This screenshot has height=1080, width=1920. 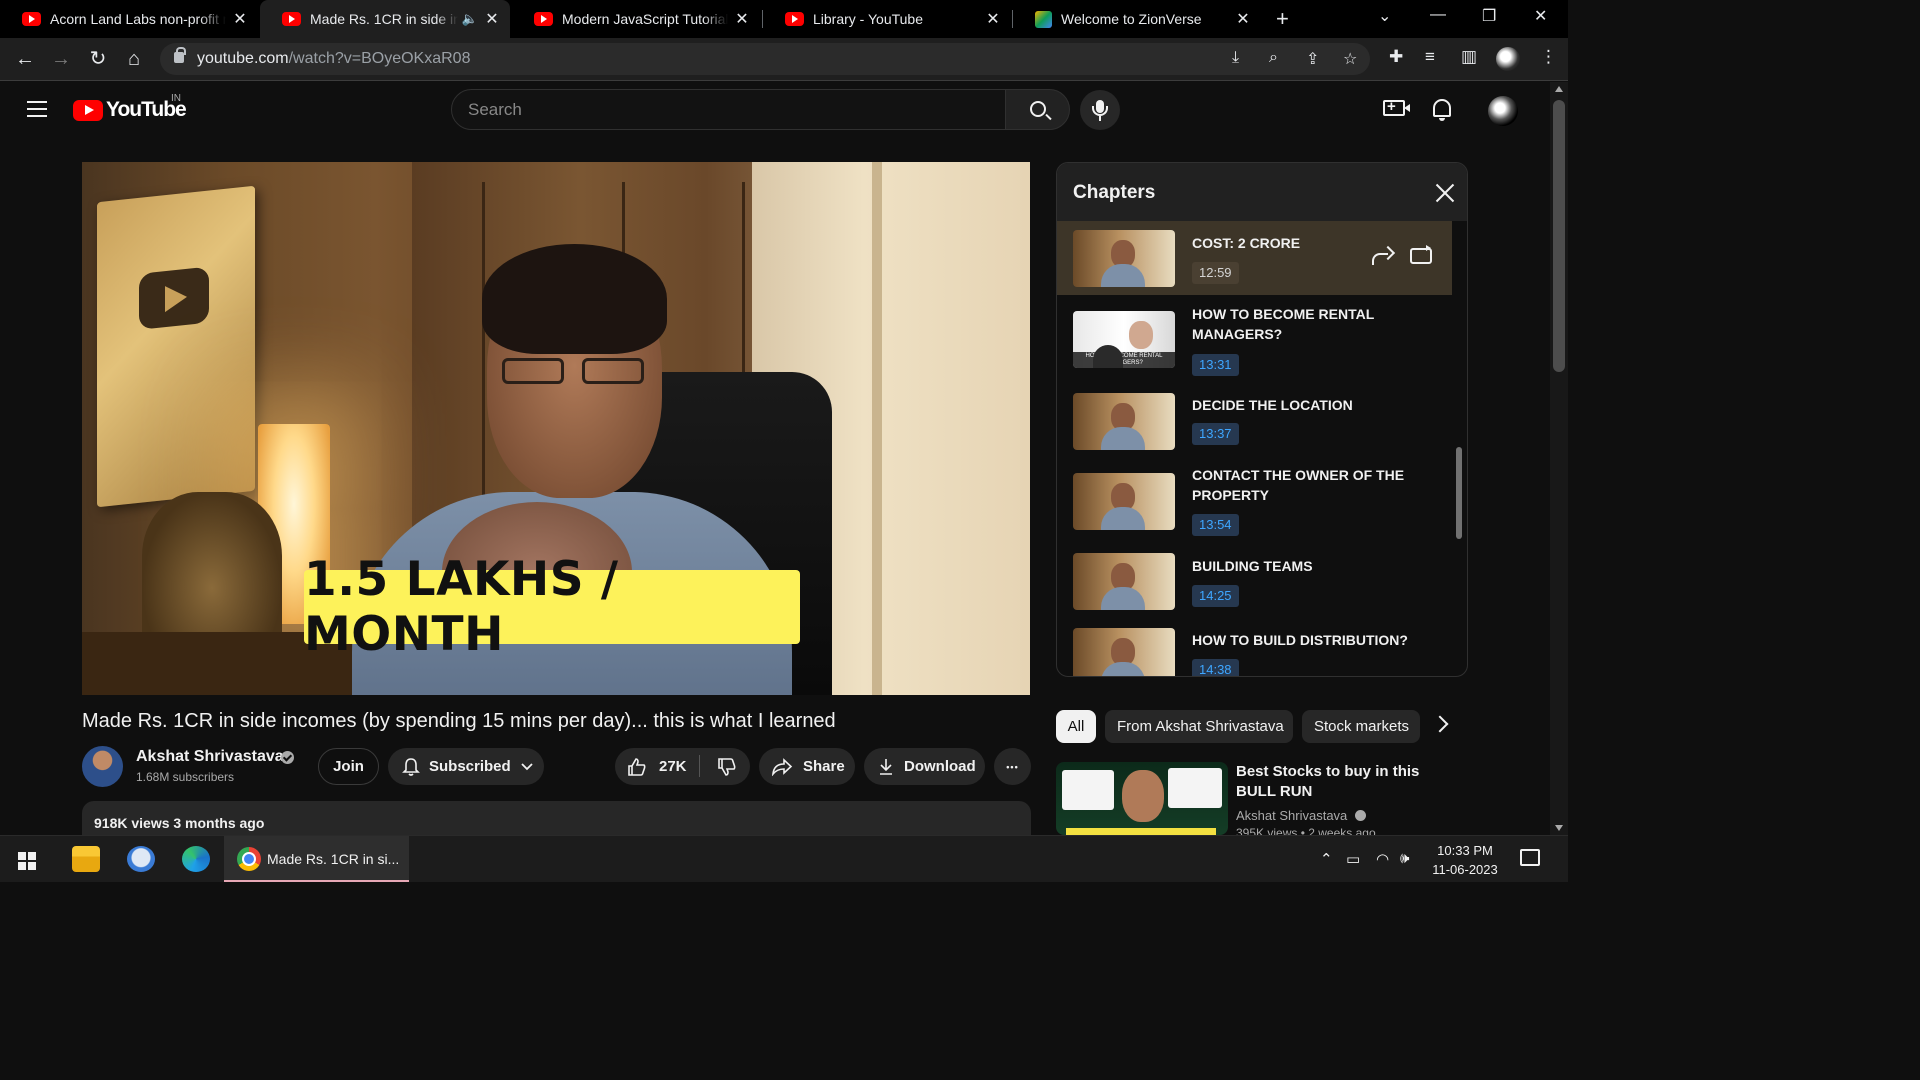 I want to click on search-box, so click(x=728, y=109).